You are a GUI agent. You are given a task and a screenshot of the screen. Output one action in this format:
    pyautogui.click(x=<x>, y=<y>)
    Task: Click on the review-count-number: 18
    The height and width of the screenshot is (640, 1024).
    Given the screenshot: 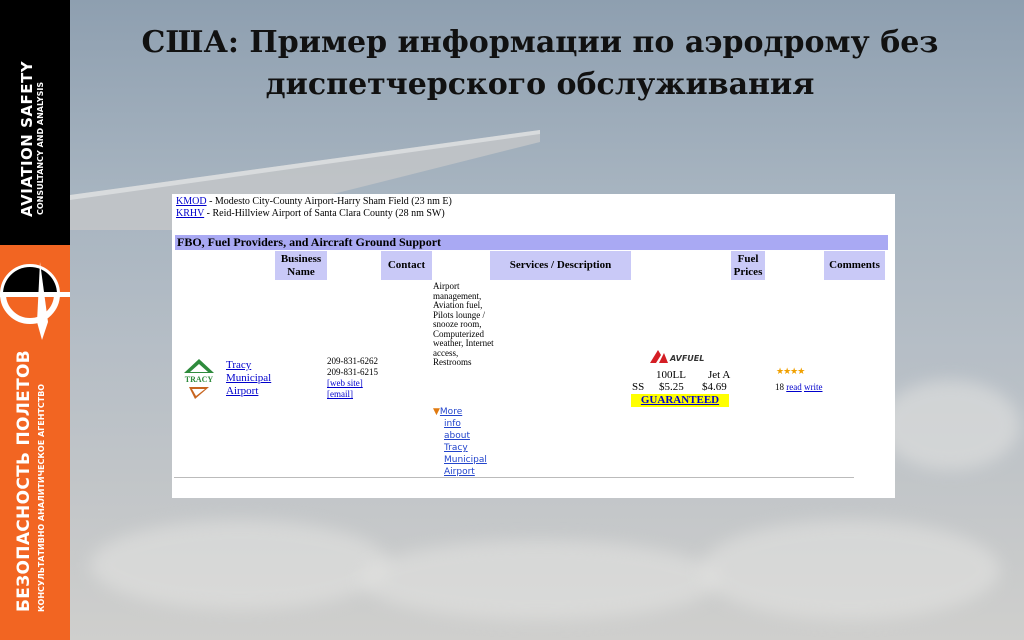 What is the action you would take?
    pyautogui.click(x=779, y=387)
    